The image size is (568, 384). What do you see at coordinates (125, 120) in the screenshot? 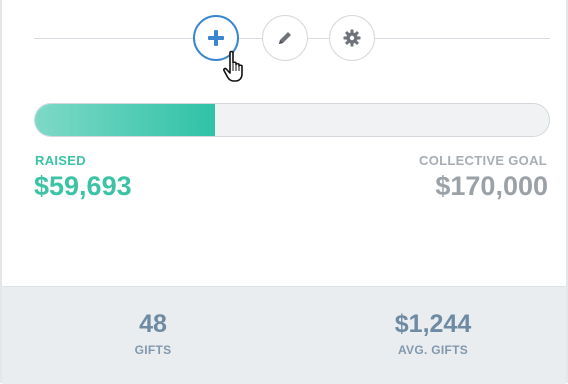
I see `progress-fill` at bounding box center [125, 120].